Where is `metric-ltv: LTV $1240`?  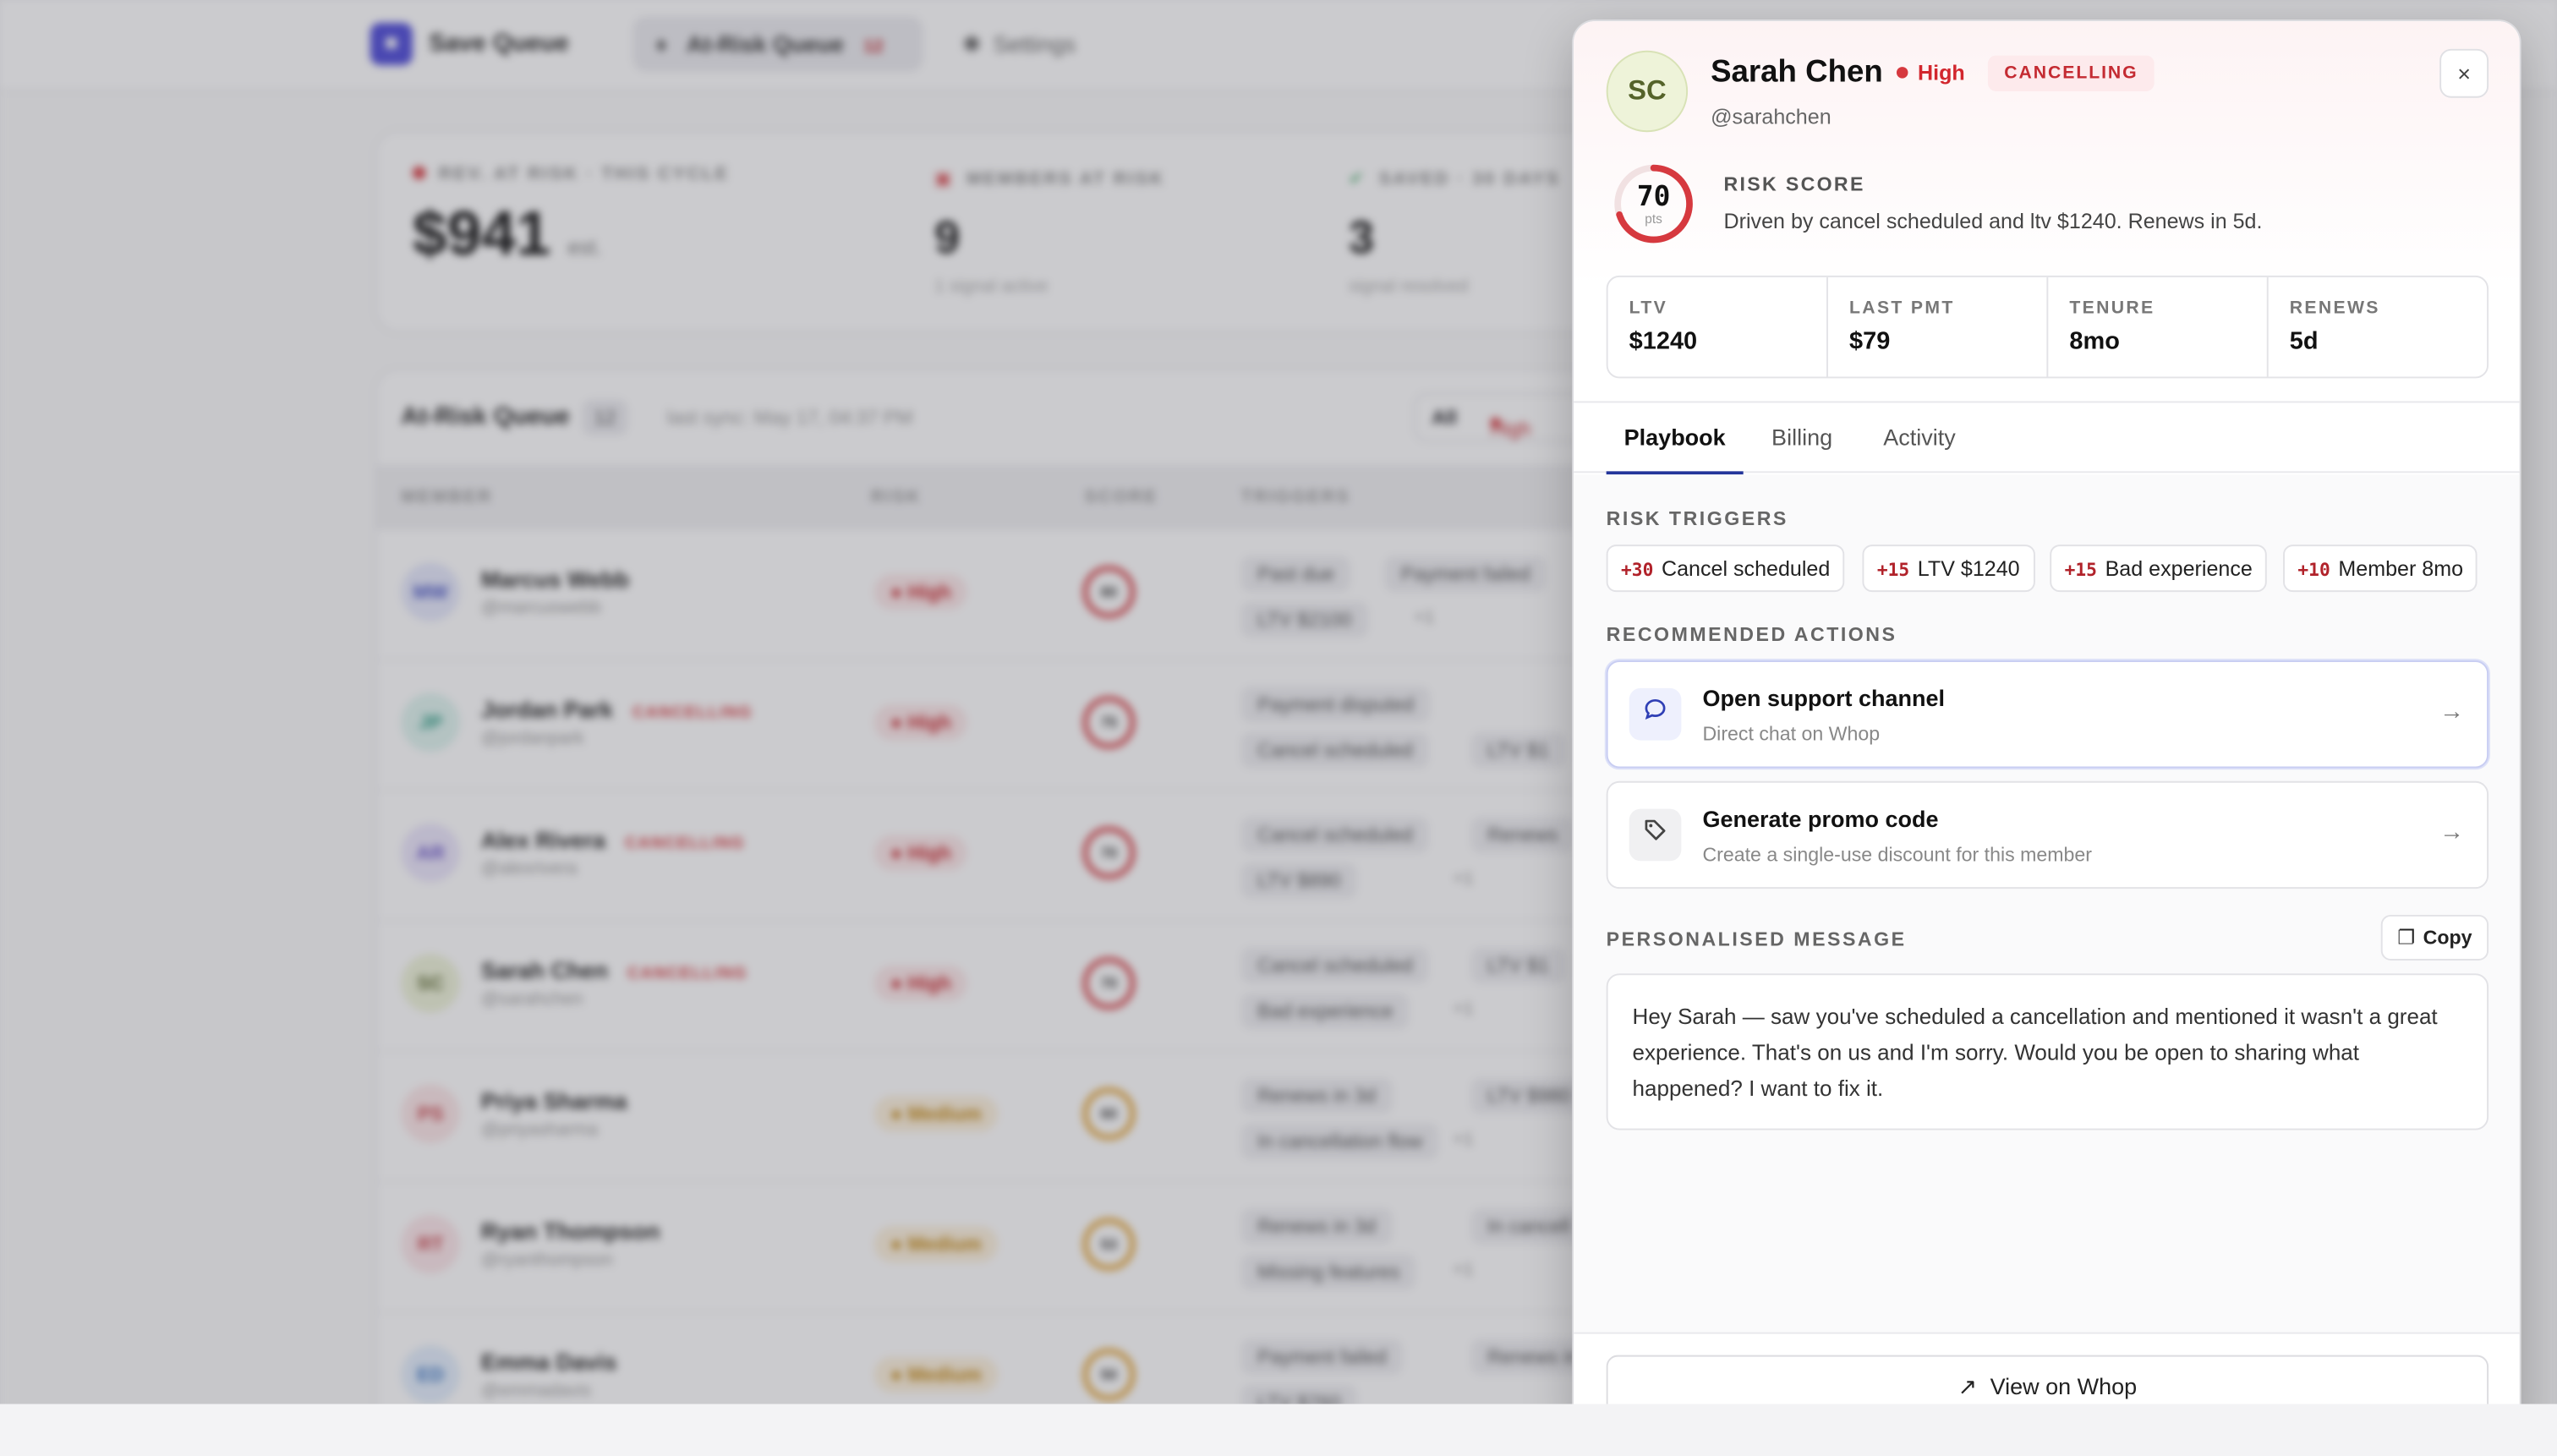
metric-ltv: LTV $1240 is located at coordinates (1718, 326).